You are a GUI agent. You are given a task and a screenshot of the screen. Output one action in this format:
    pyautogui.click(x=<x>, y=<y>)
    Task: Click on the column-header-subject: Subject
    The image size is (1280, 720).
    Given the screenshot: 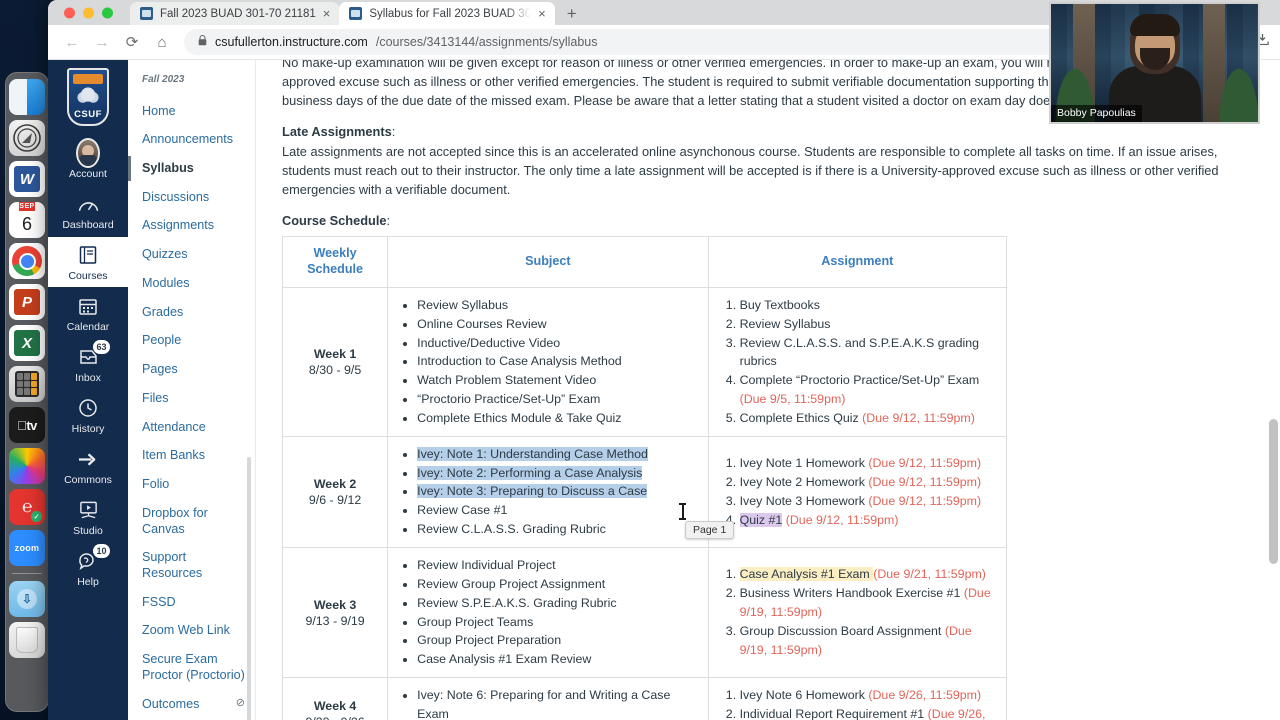 What is the action you would take?
    pyautogui.click(x=548, y=262)
    